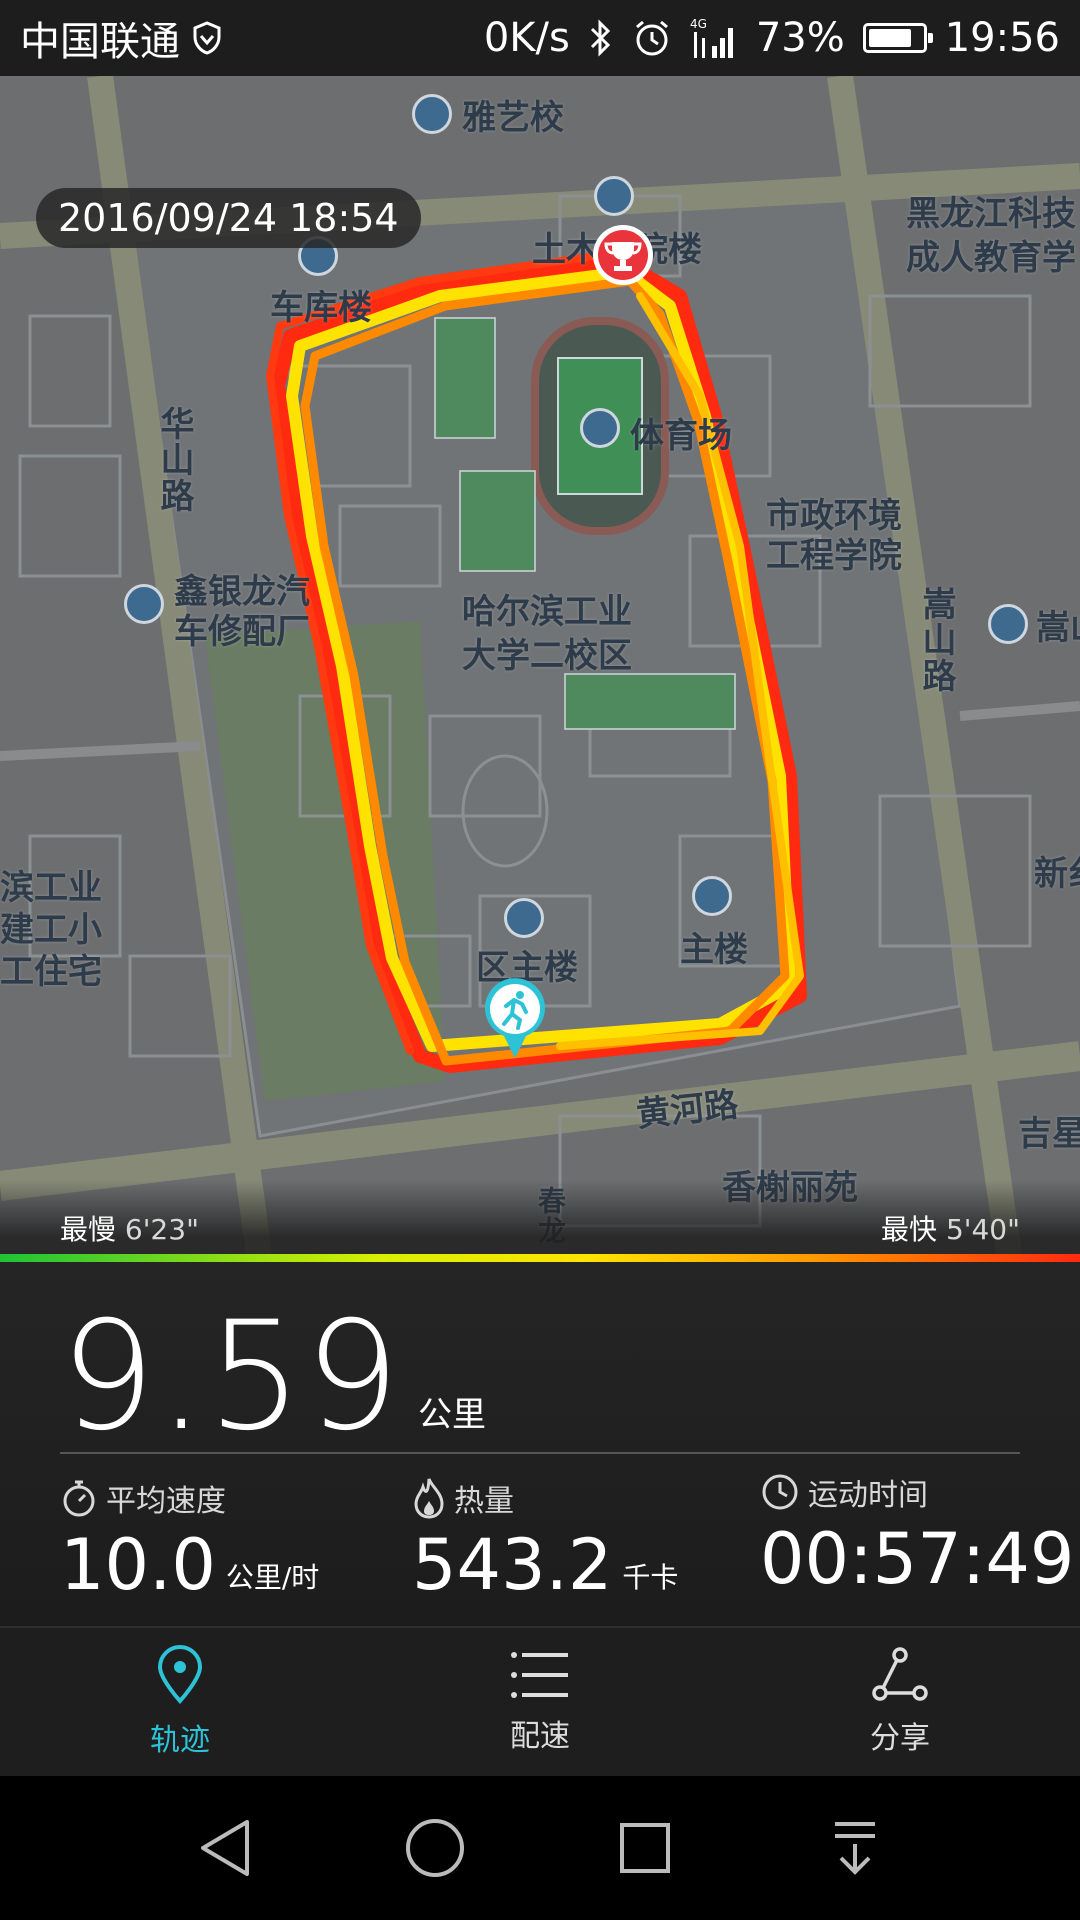 The image size is (1080, 1920). What do you see at coordinates (991, 258) in the screenshot?
I see `map-label: 成人教育学` at bounding box center [991, 258].